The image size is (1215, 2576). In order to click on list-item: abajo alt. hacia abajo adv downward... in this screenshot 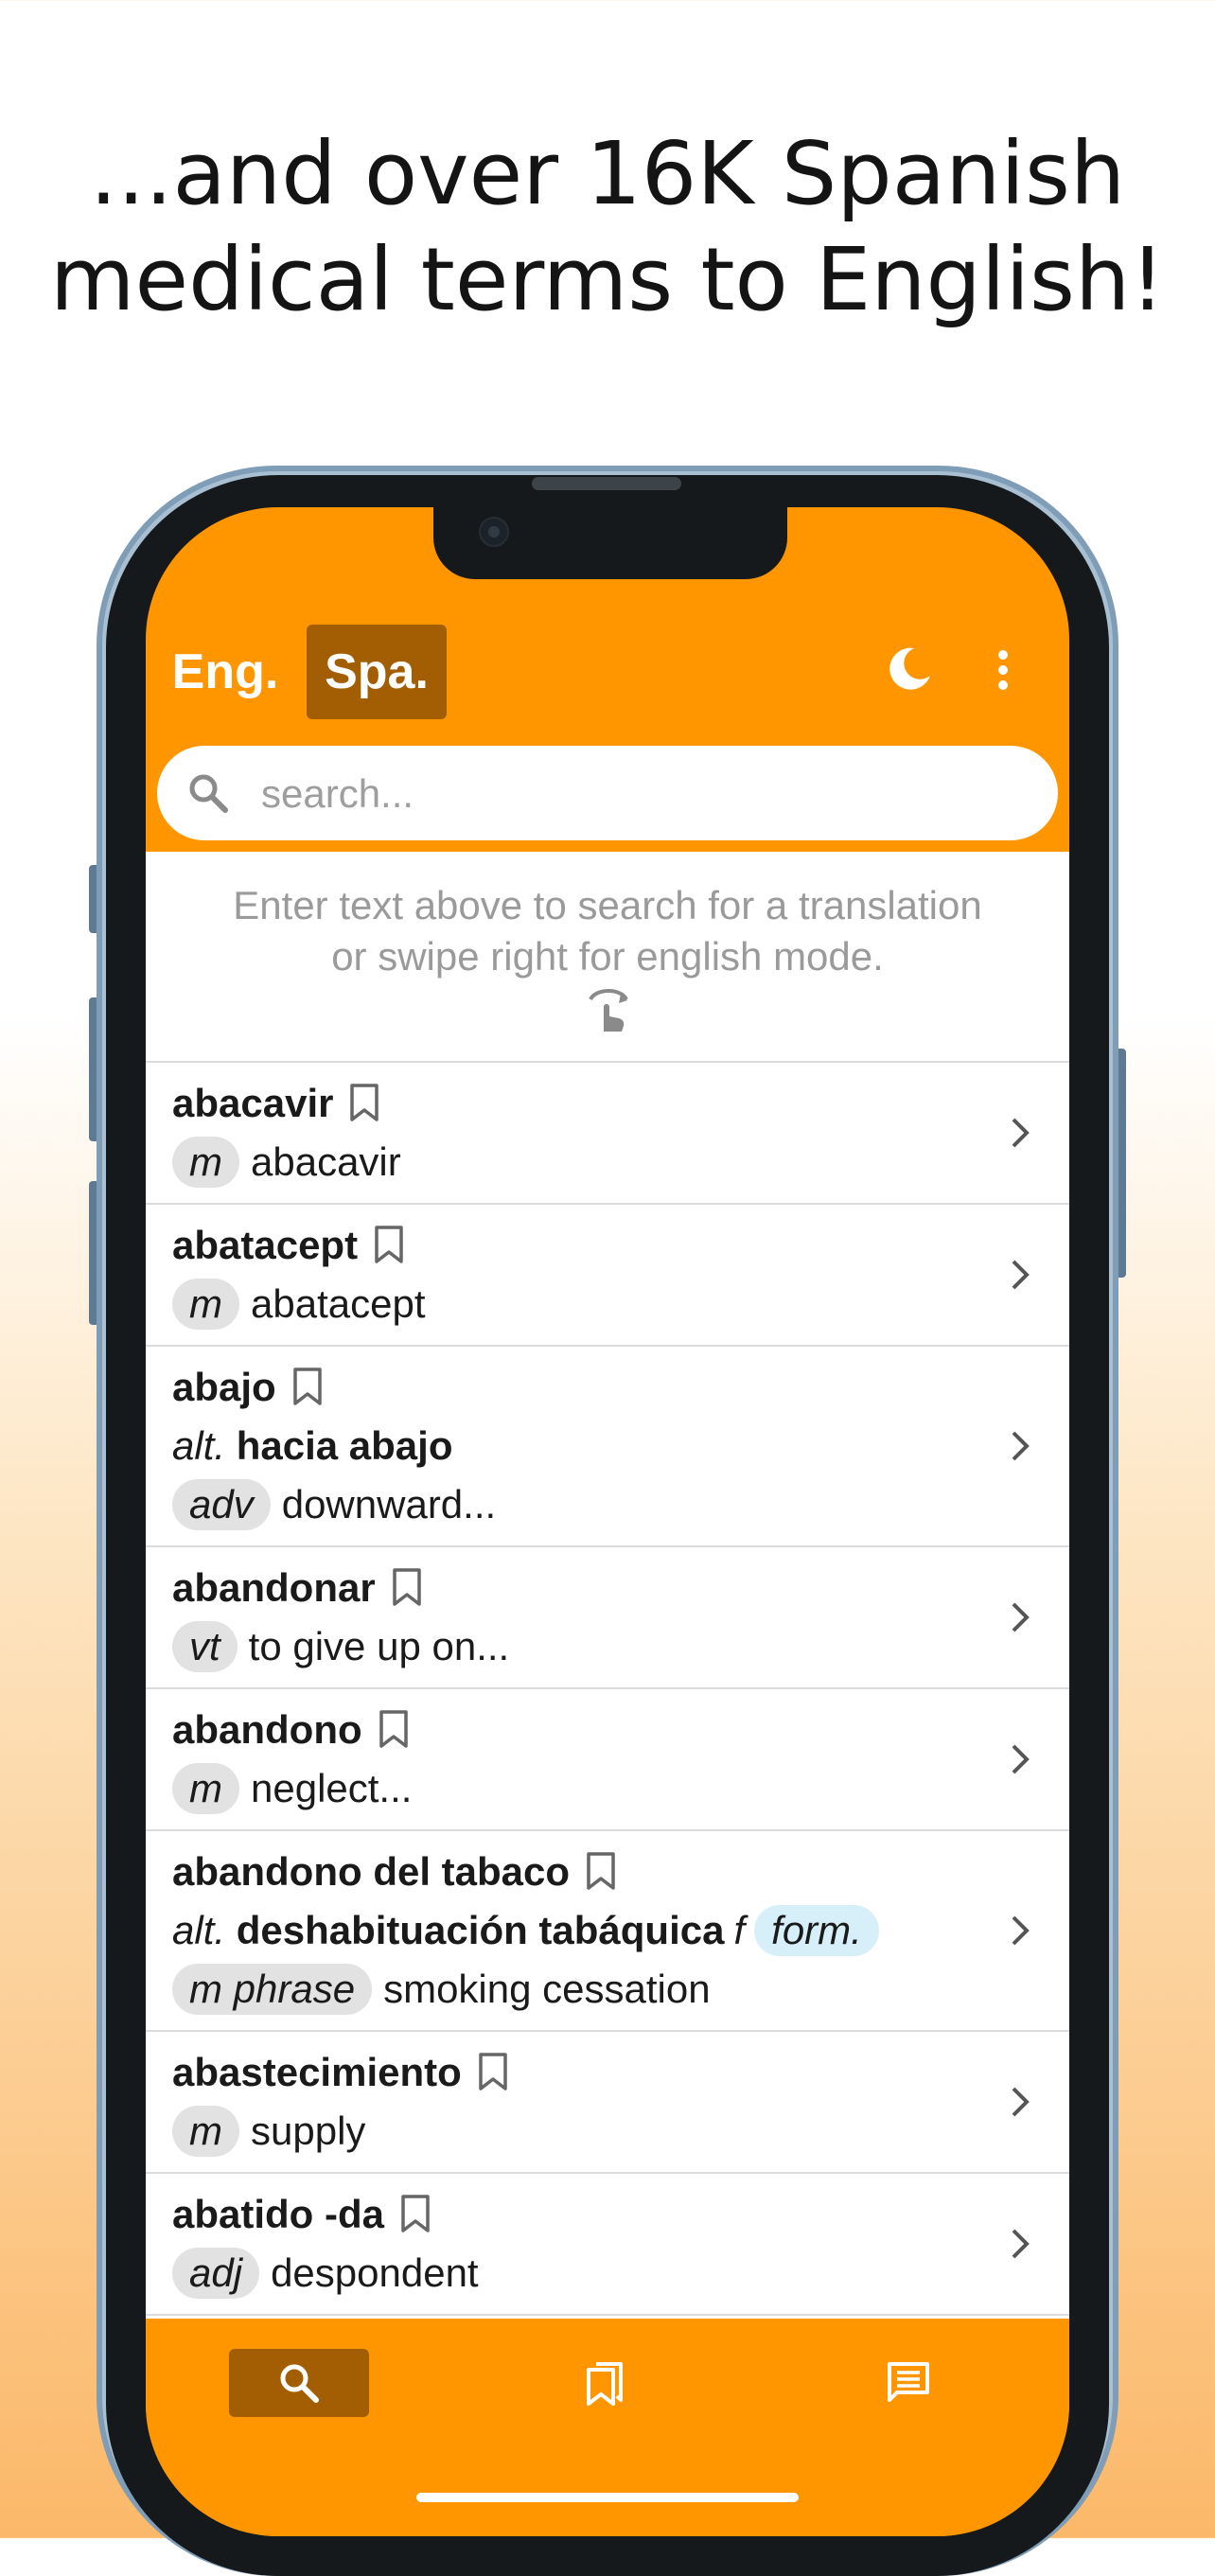, I will do `click(607, 1447)`.